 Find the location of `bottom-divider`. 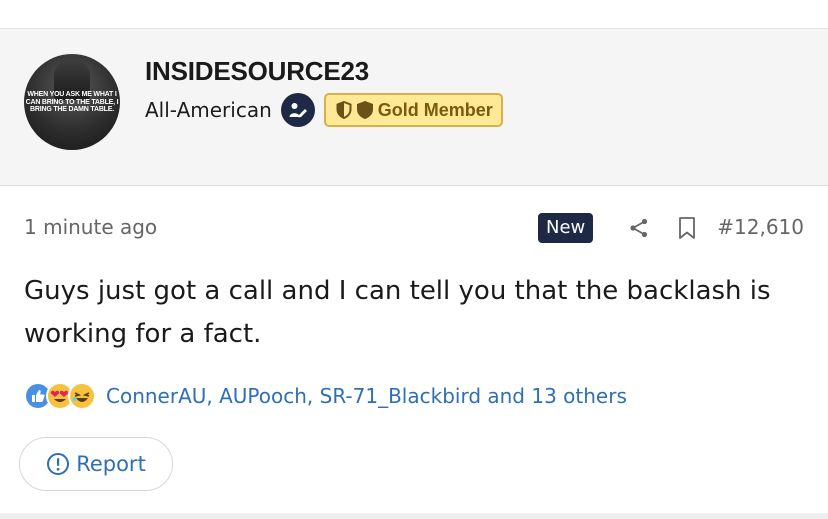

bottom-divider is located at coordinates (414, 516).